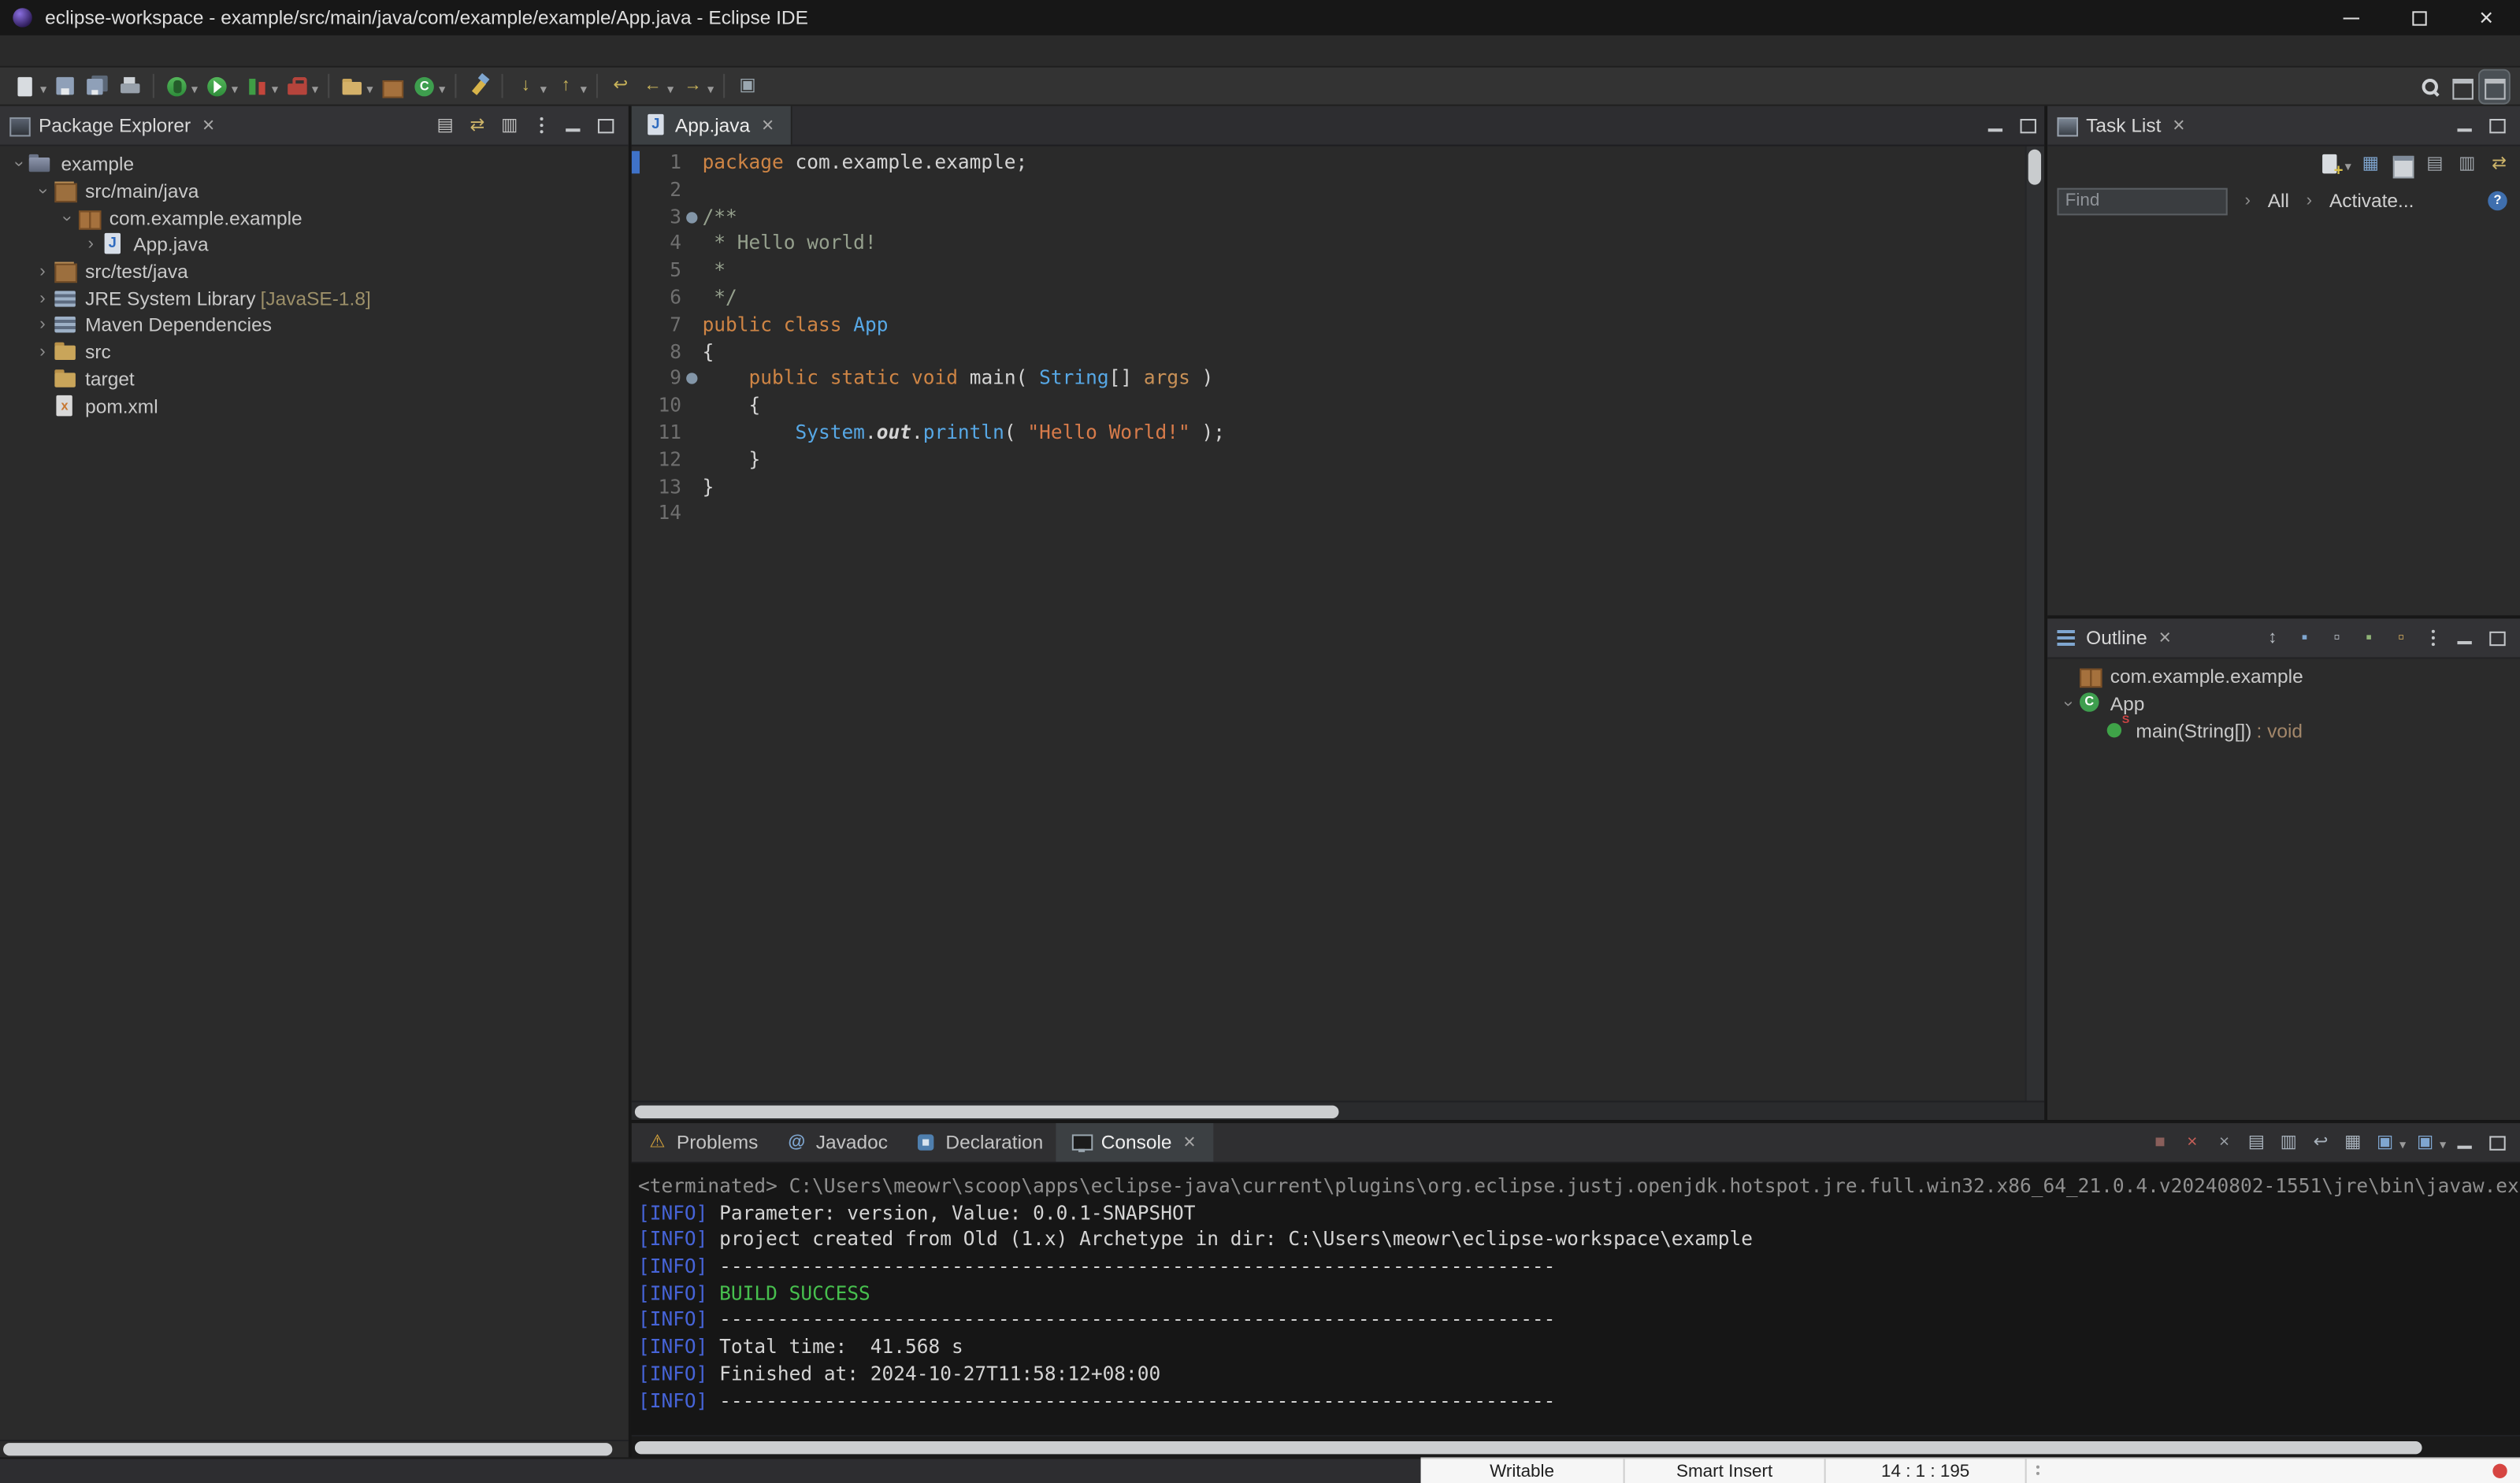 This screenshot has height=1483, width=2520. What do you see at coordinates (2283, 729) in the screenshot?
I see `outline-item-main-string-: main(String[]) : void` at bounding box center [2283, 729].